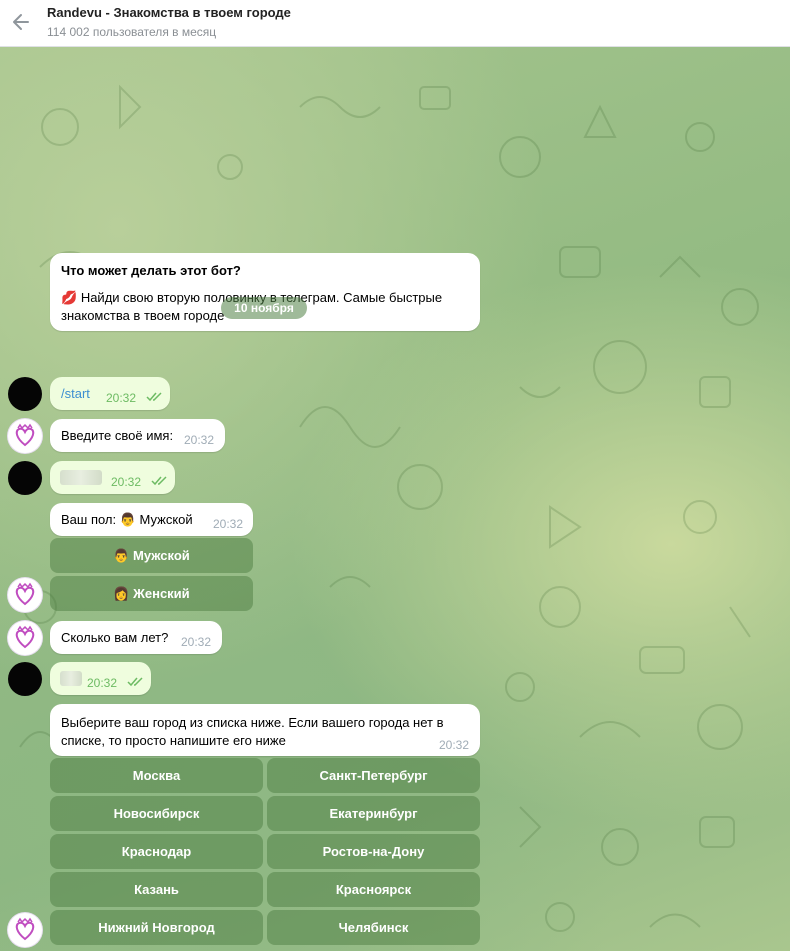  What do you see at coordinates (151, 593) in the screenshot?
I see `gender-button-female: 👩 Женский` at bounding box center [151, 593].